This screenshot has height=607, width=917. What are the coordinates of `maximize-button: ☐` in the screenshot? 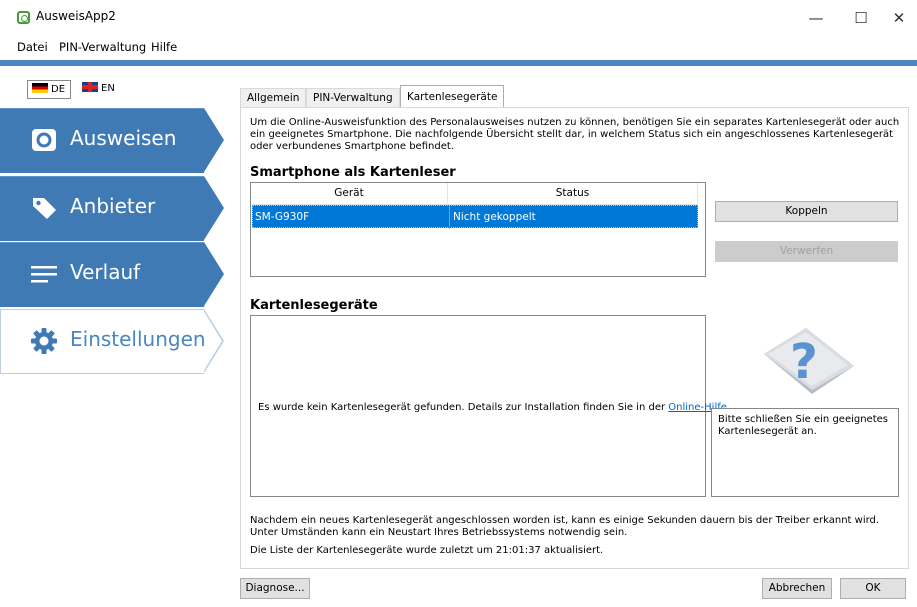 It's located at (861, 18).